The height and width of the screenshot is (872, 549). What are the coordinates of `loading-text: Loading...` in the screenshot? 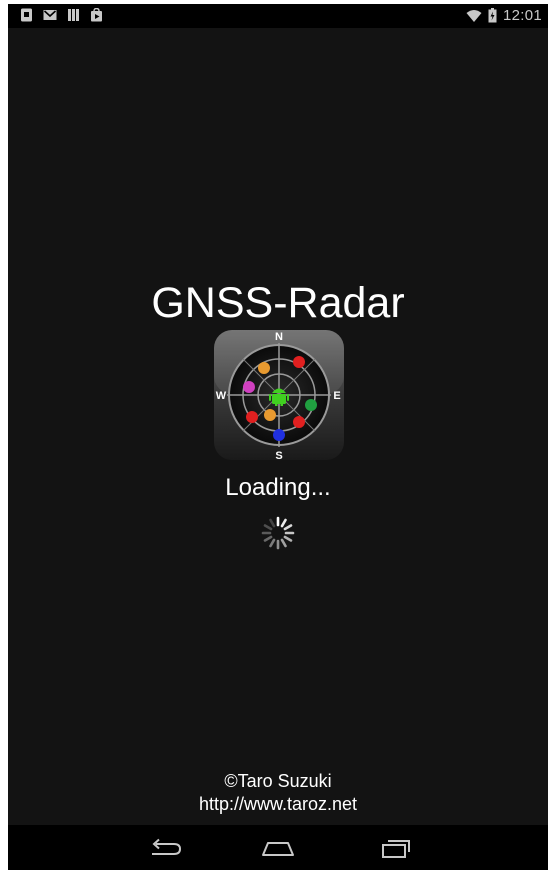 It's located at (278, 487).